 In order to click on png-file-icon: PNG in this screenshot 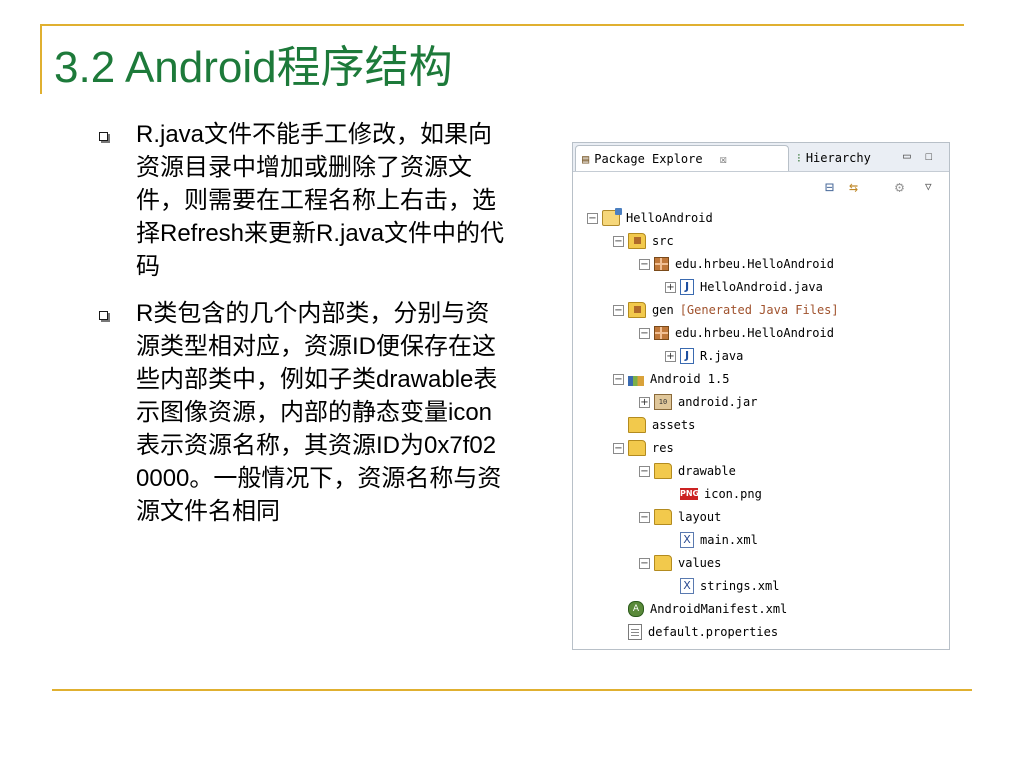, I will do `click(690, 494)`.